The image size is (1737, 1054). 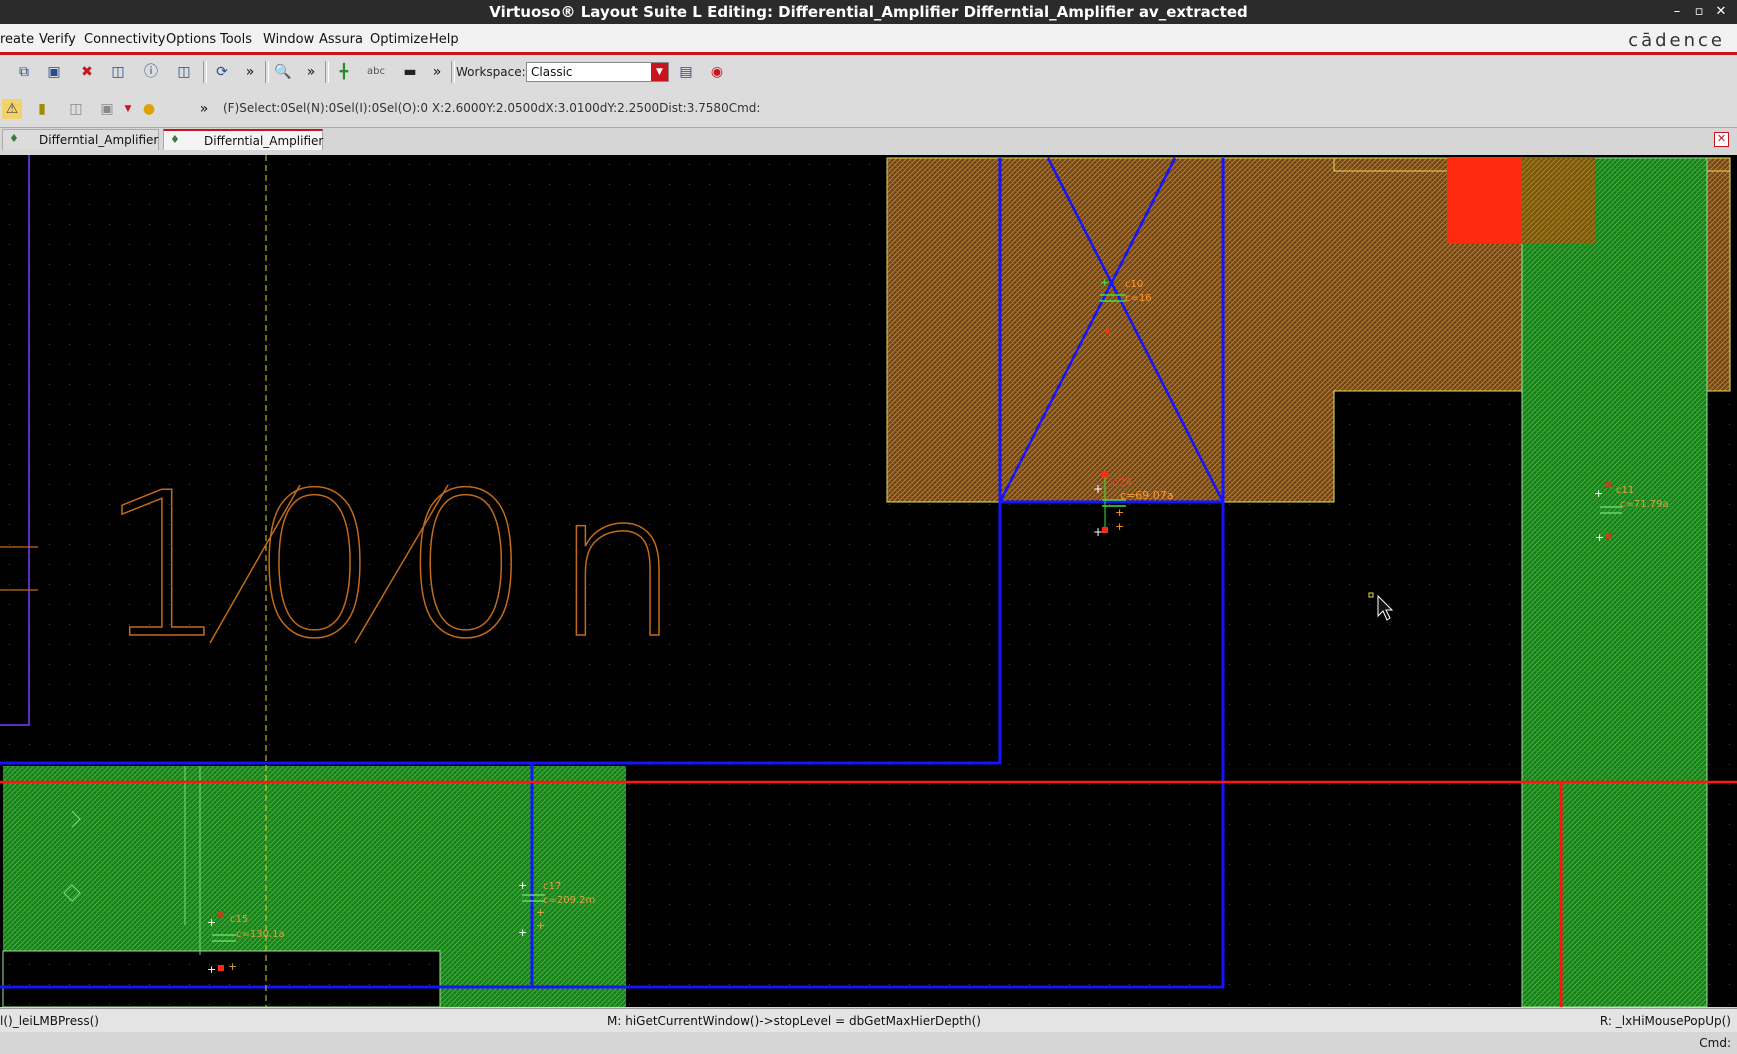 I want to click on close-tab-icon: ✕, so click(x=1721, y=139).